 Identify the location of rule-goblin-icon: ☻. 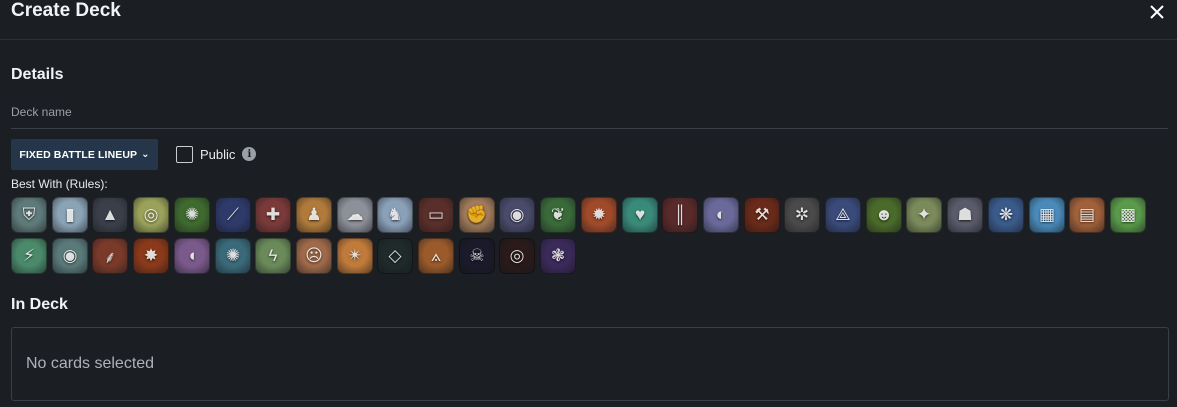
(884, 215).